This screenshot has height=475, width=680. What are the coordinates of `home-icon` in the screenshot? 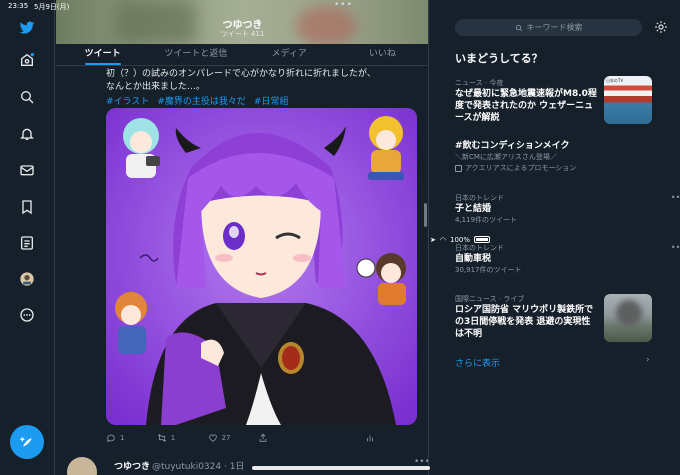 It's located at (27, 60).